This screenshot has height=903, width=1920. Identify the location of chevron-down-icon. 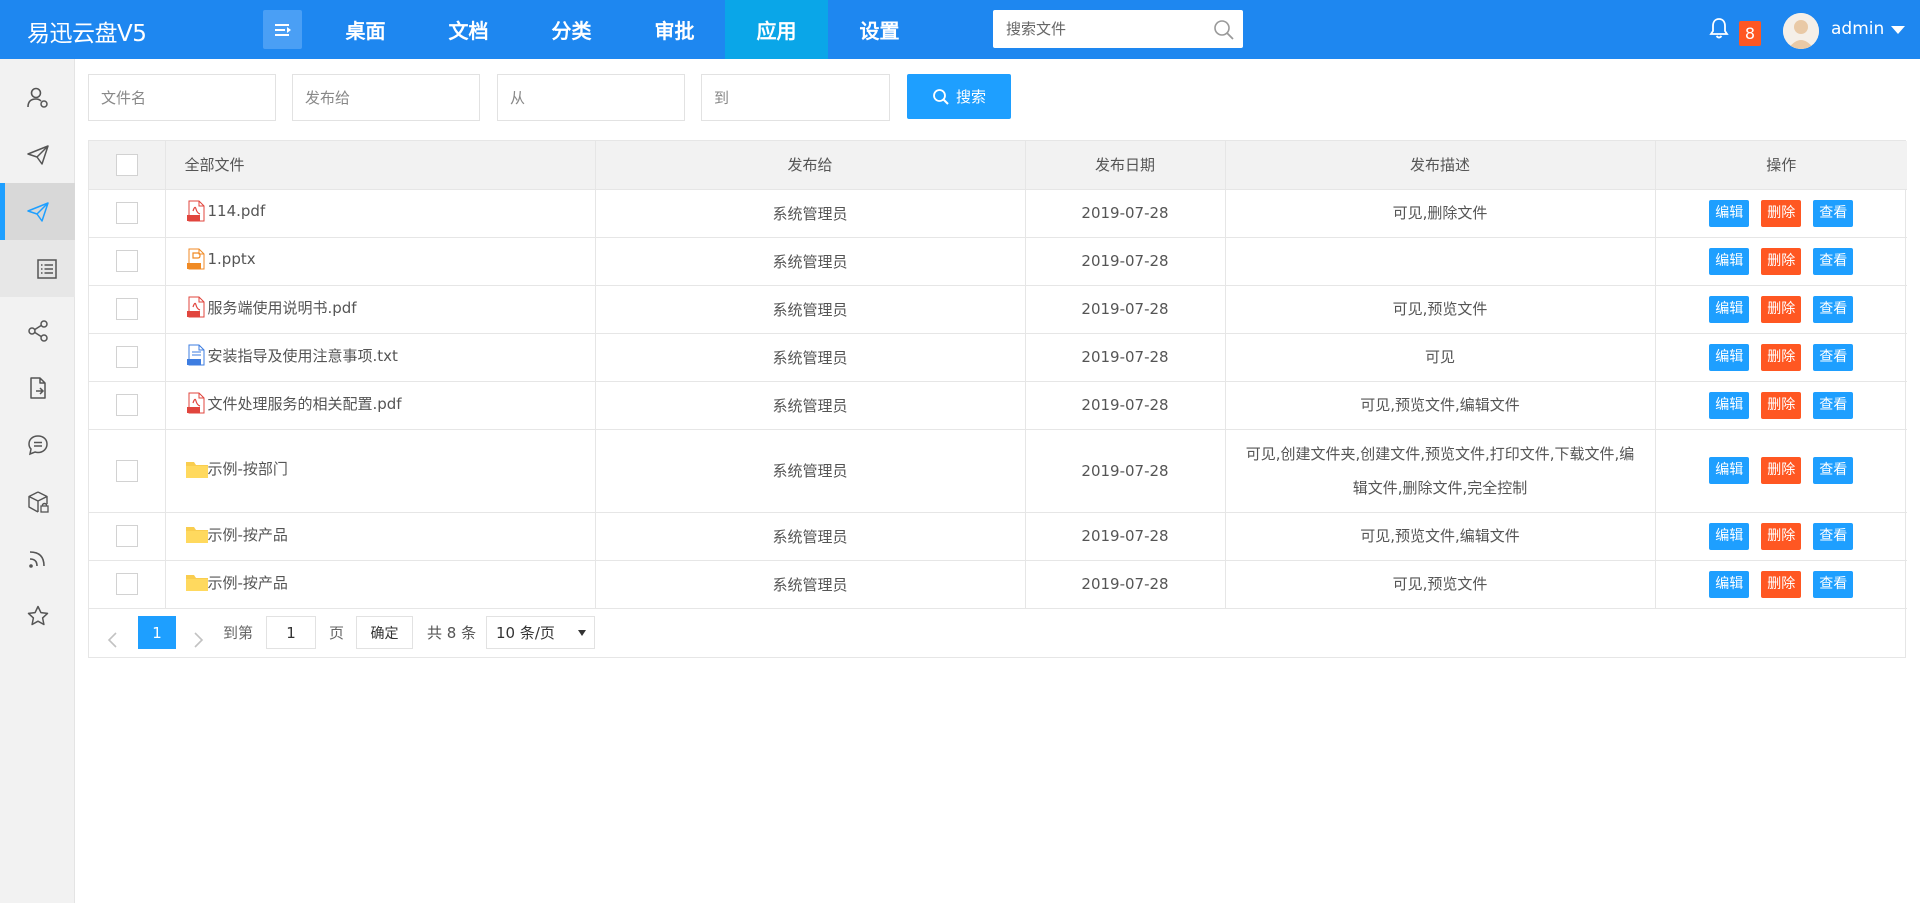
(1898, 30).